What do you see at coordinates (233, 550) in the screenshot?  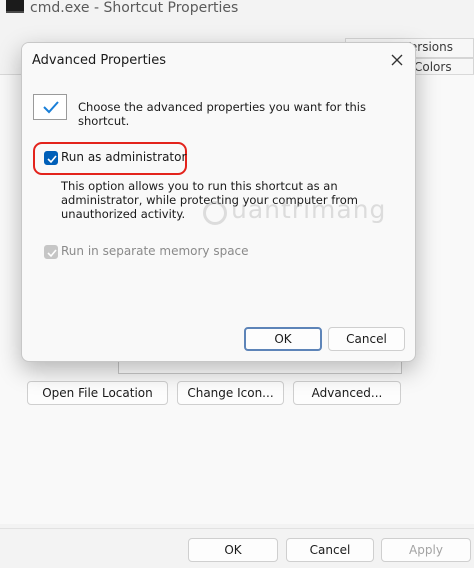 I see `ok-button: OK` at bounding box center [233, 550].